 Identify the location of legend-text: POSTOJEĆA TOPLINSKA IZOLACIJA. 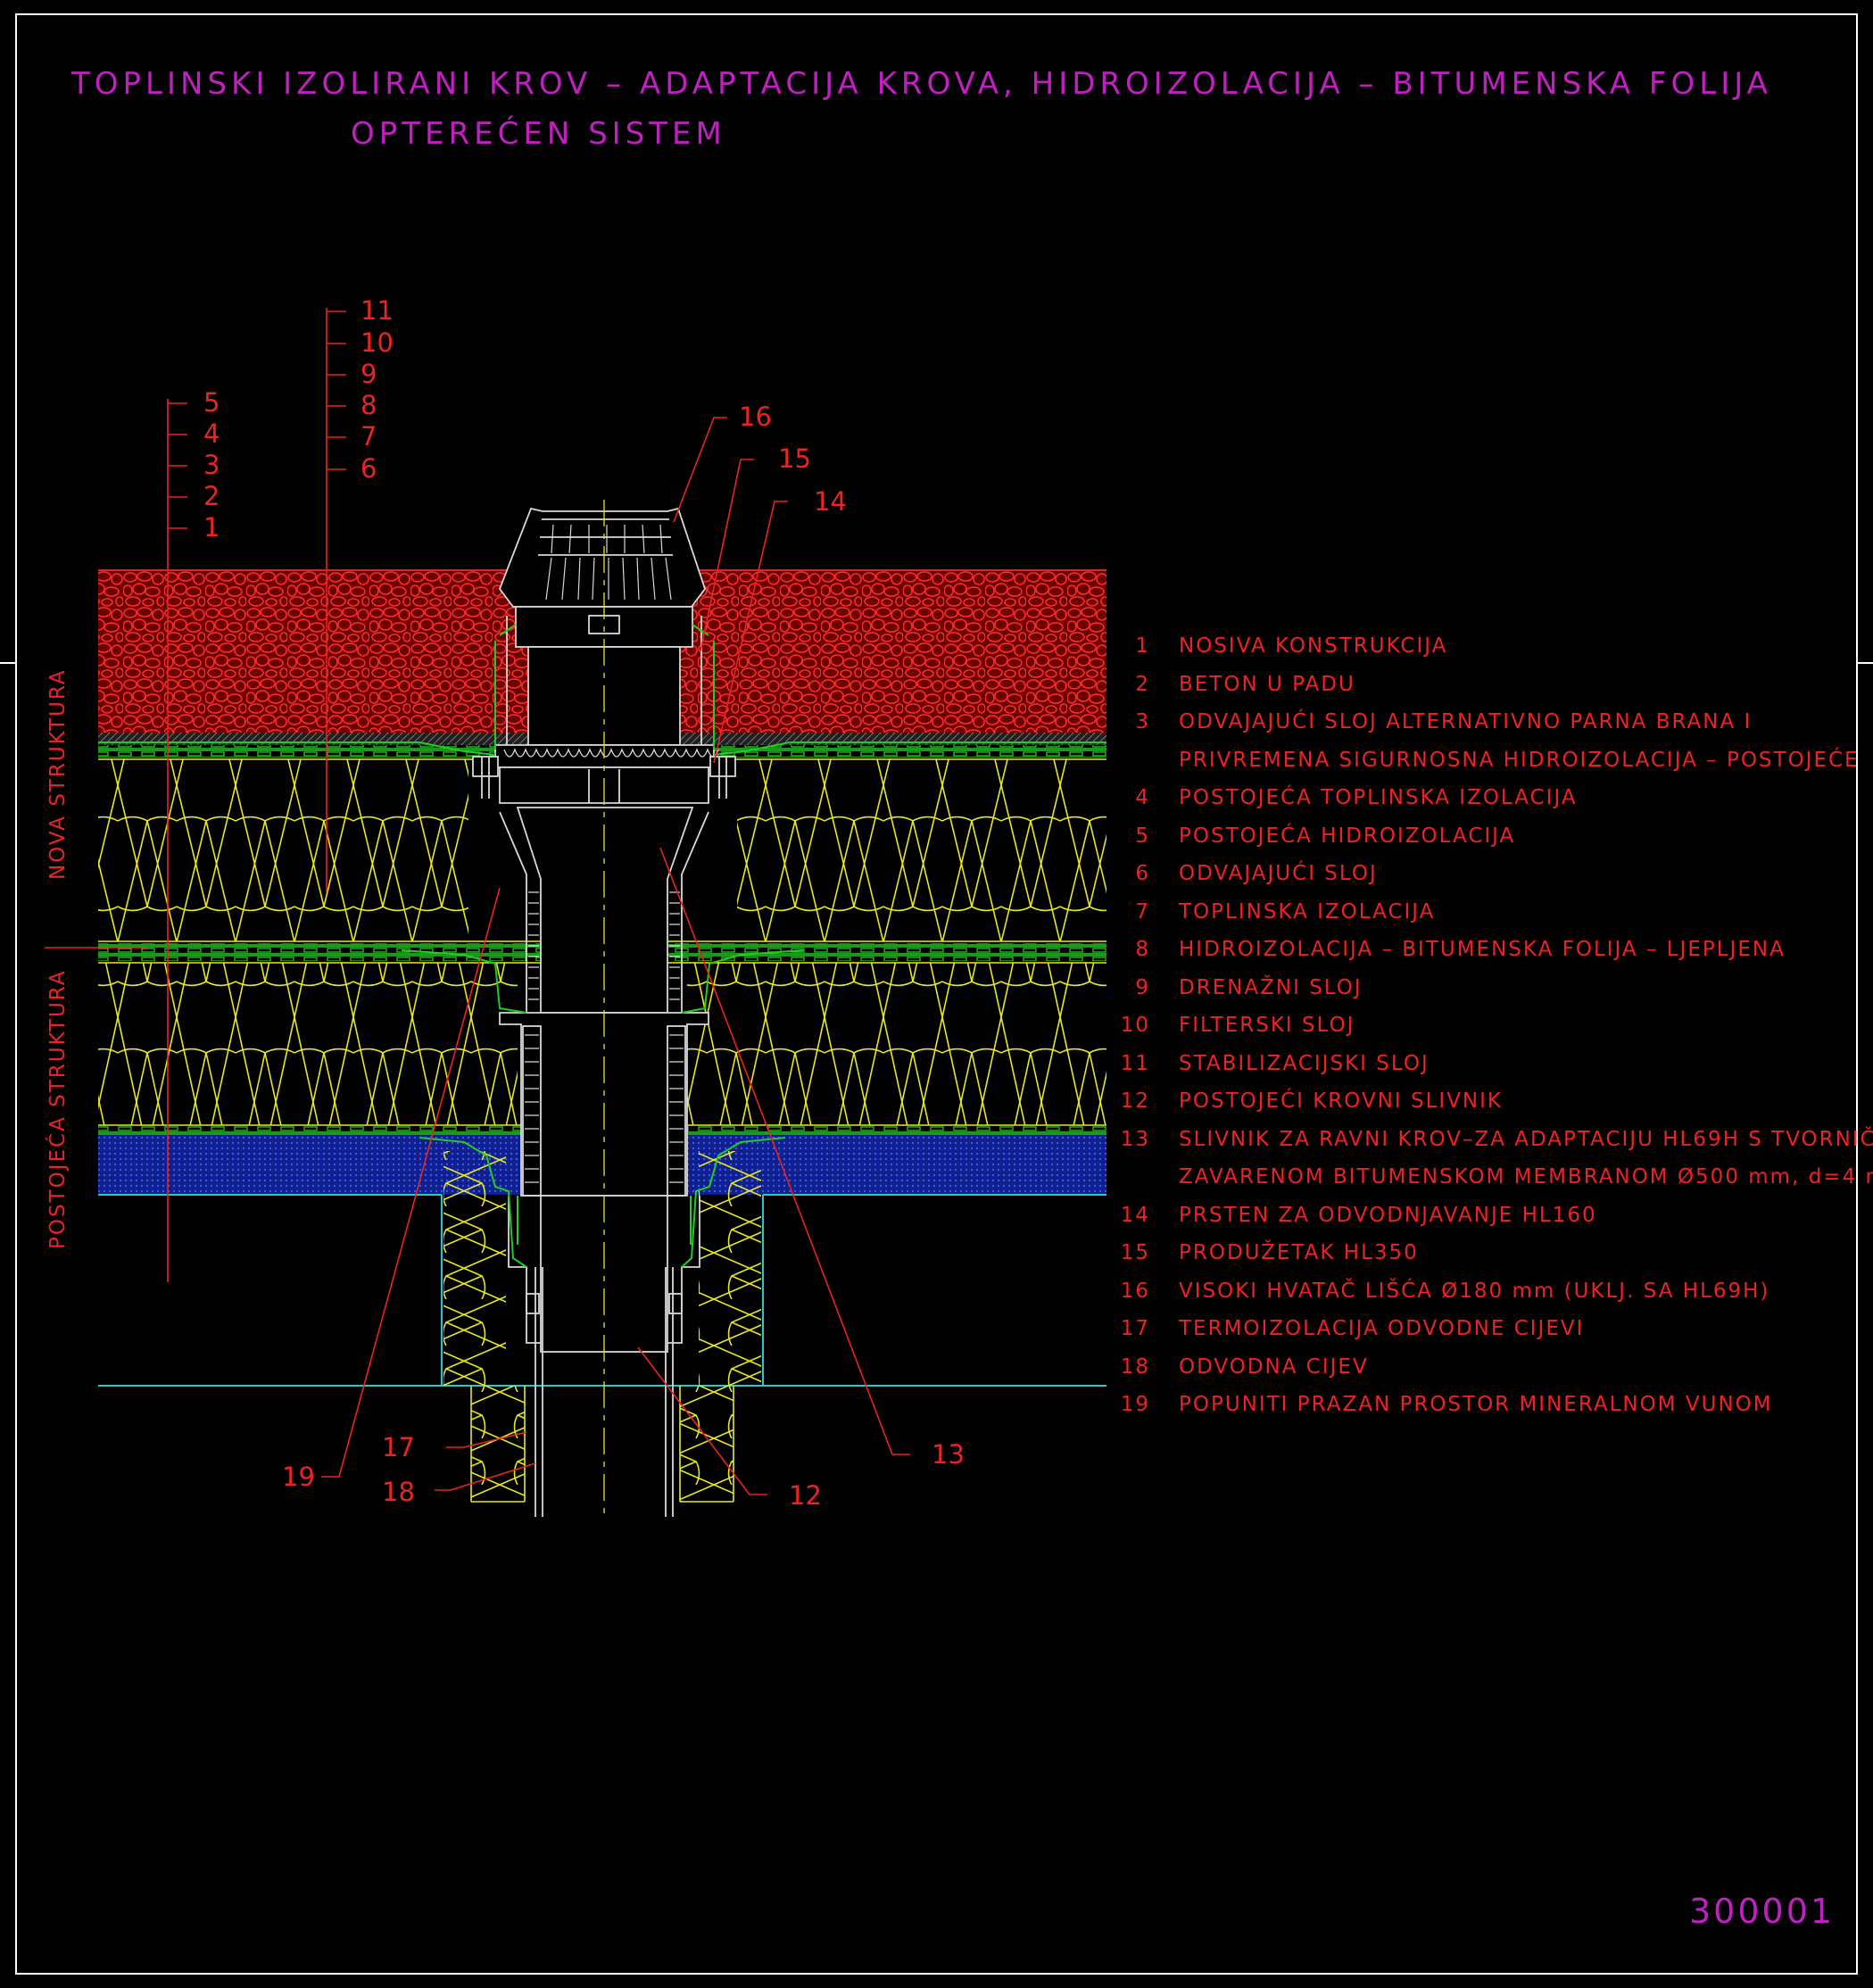
(1378, 797).